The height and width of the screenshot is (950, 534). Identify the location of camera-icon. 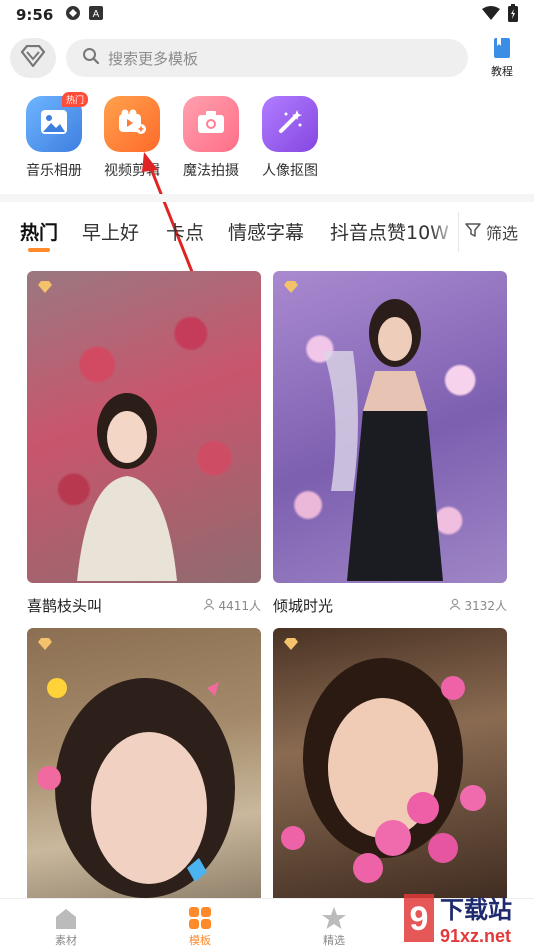
(211, 124).